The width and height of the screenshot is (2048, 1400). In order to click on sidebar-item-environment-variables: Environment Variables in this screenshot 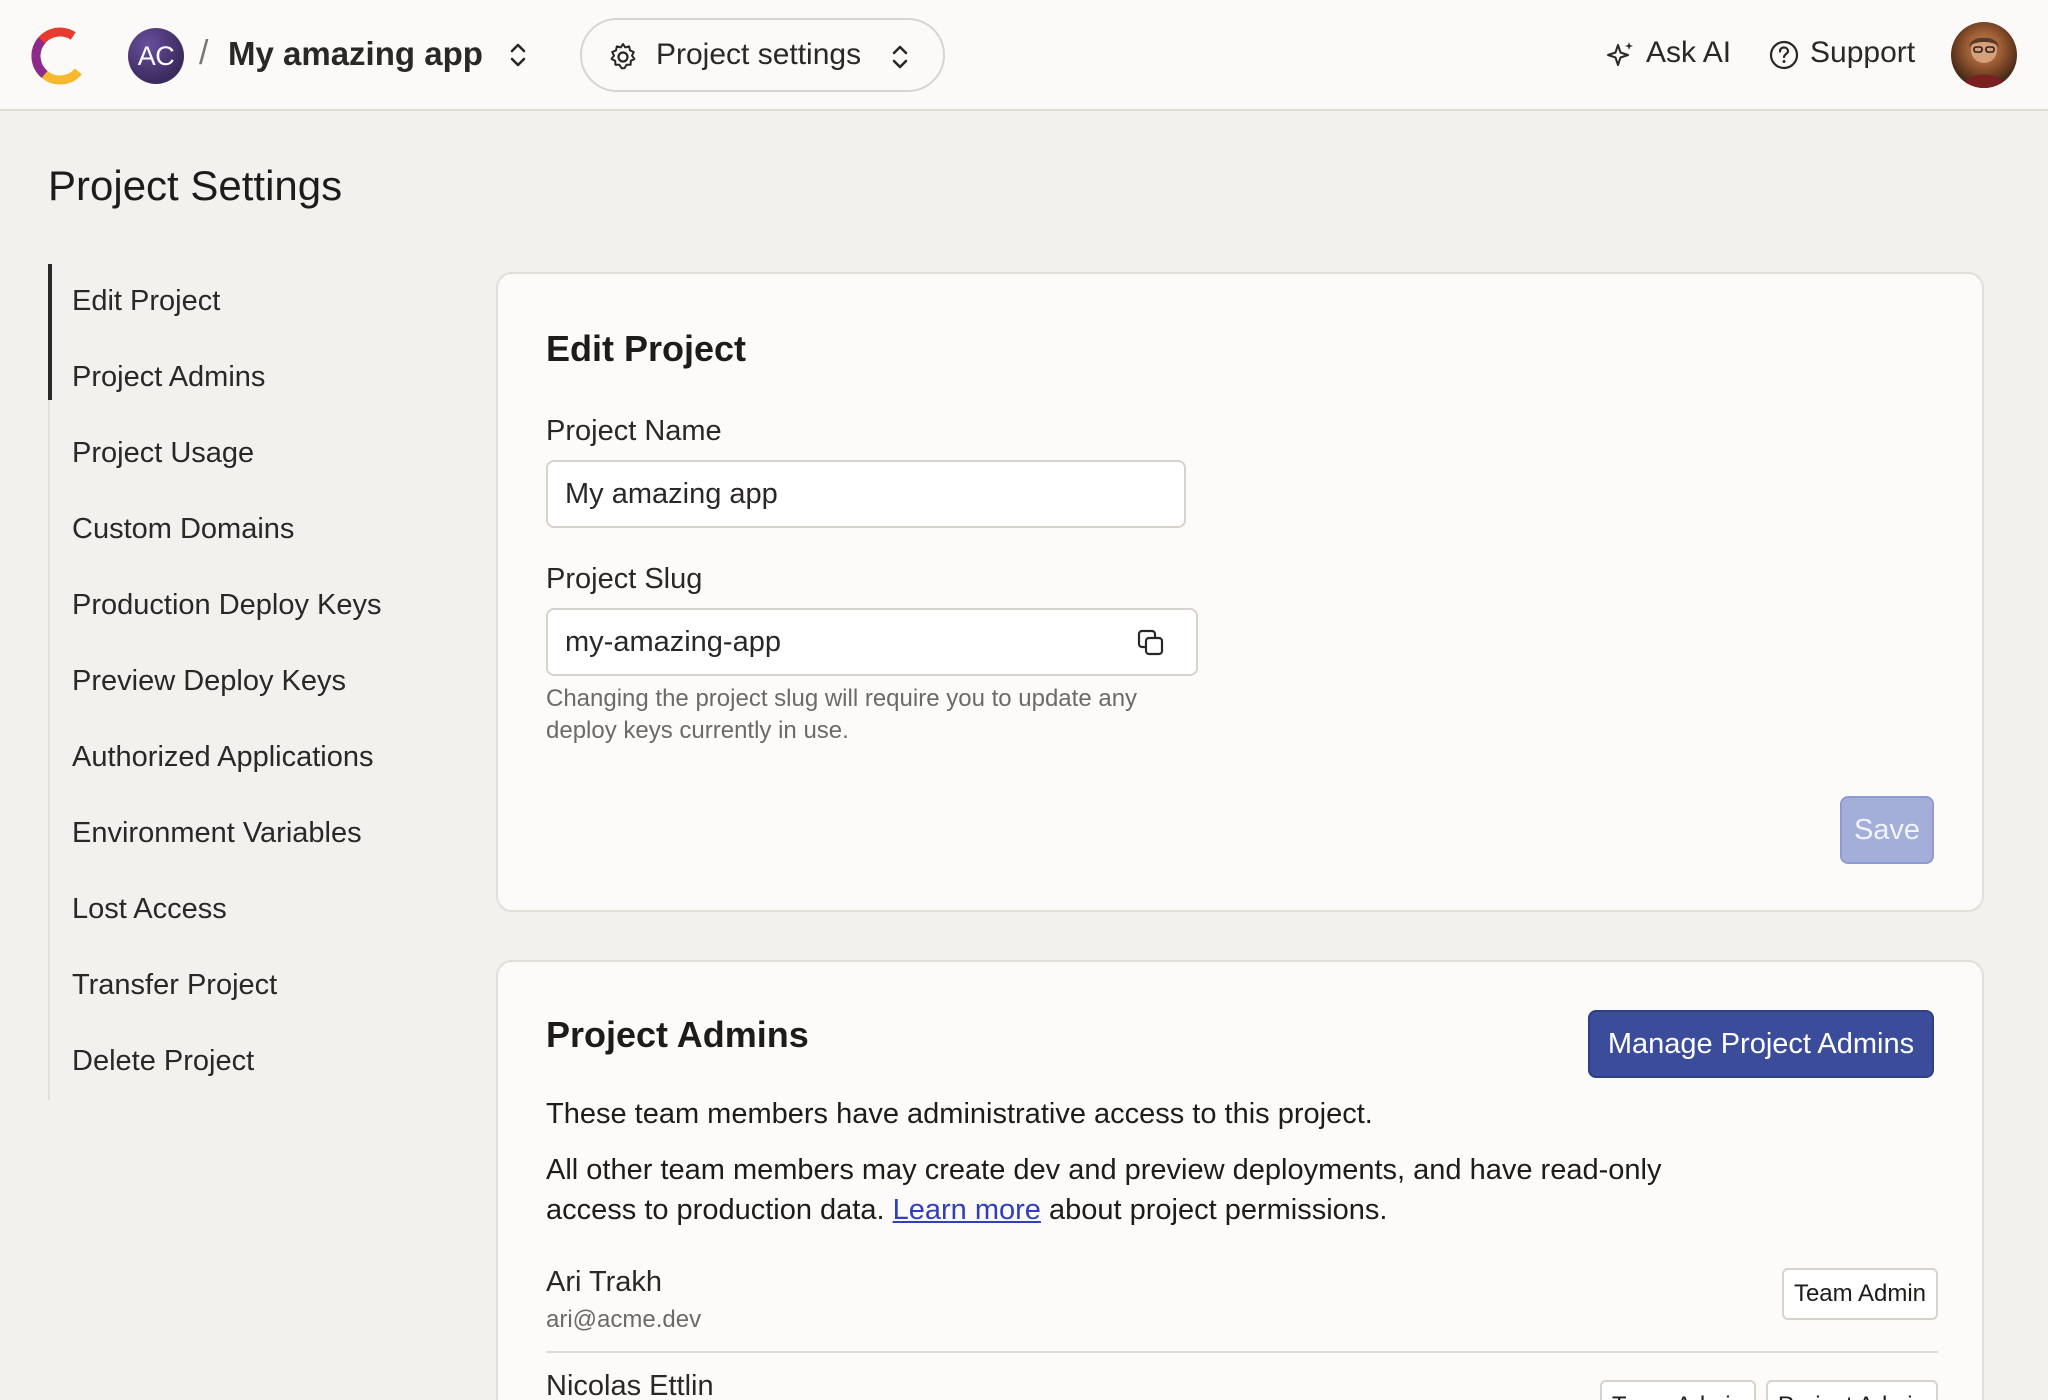, I will do `click(239, 834)`.